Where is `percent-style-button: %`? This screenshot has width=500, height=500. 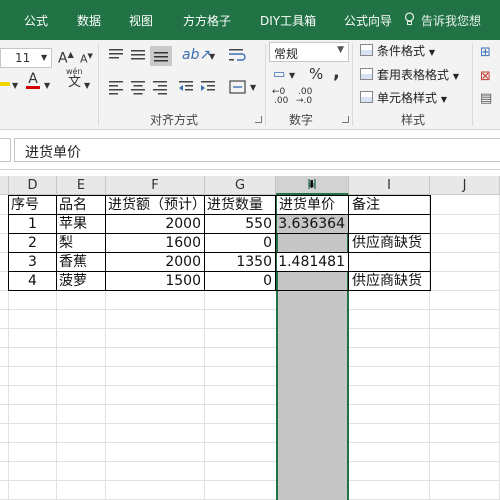
percent-style-button: % is located at coordinates (316, 74).